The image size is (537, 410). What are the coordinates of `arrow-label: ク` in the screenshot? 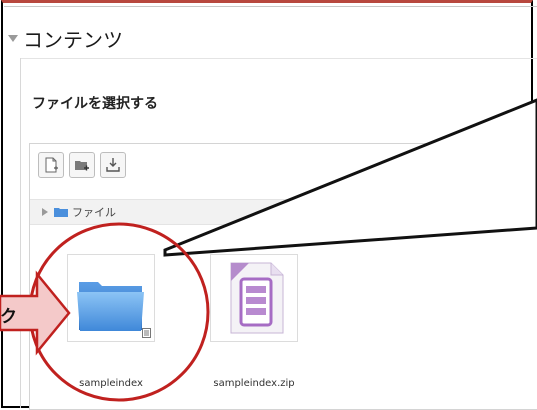 It's located at (8, 317).